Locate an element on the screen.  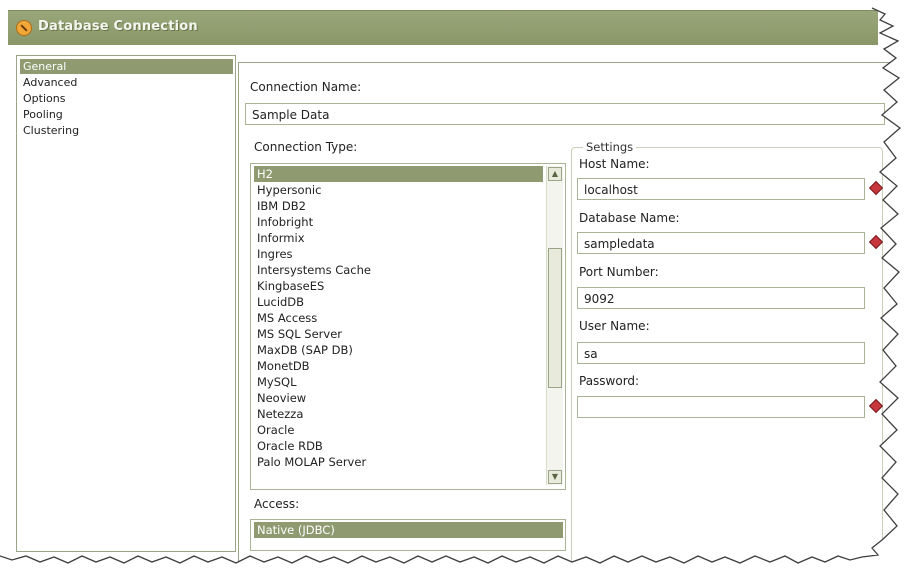
app-logo-icon is located at coordinates (24, 28).